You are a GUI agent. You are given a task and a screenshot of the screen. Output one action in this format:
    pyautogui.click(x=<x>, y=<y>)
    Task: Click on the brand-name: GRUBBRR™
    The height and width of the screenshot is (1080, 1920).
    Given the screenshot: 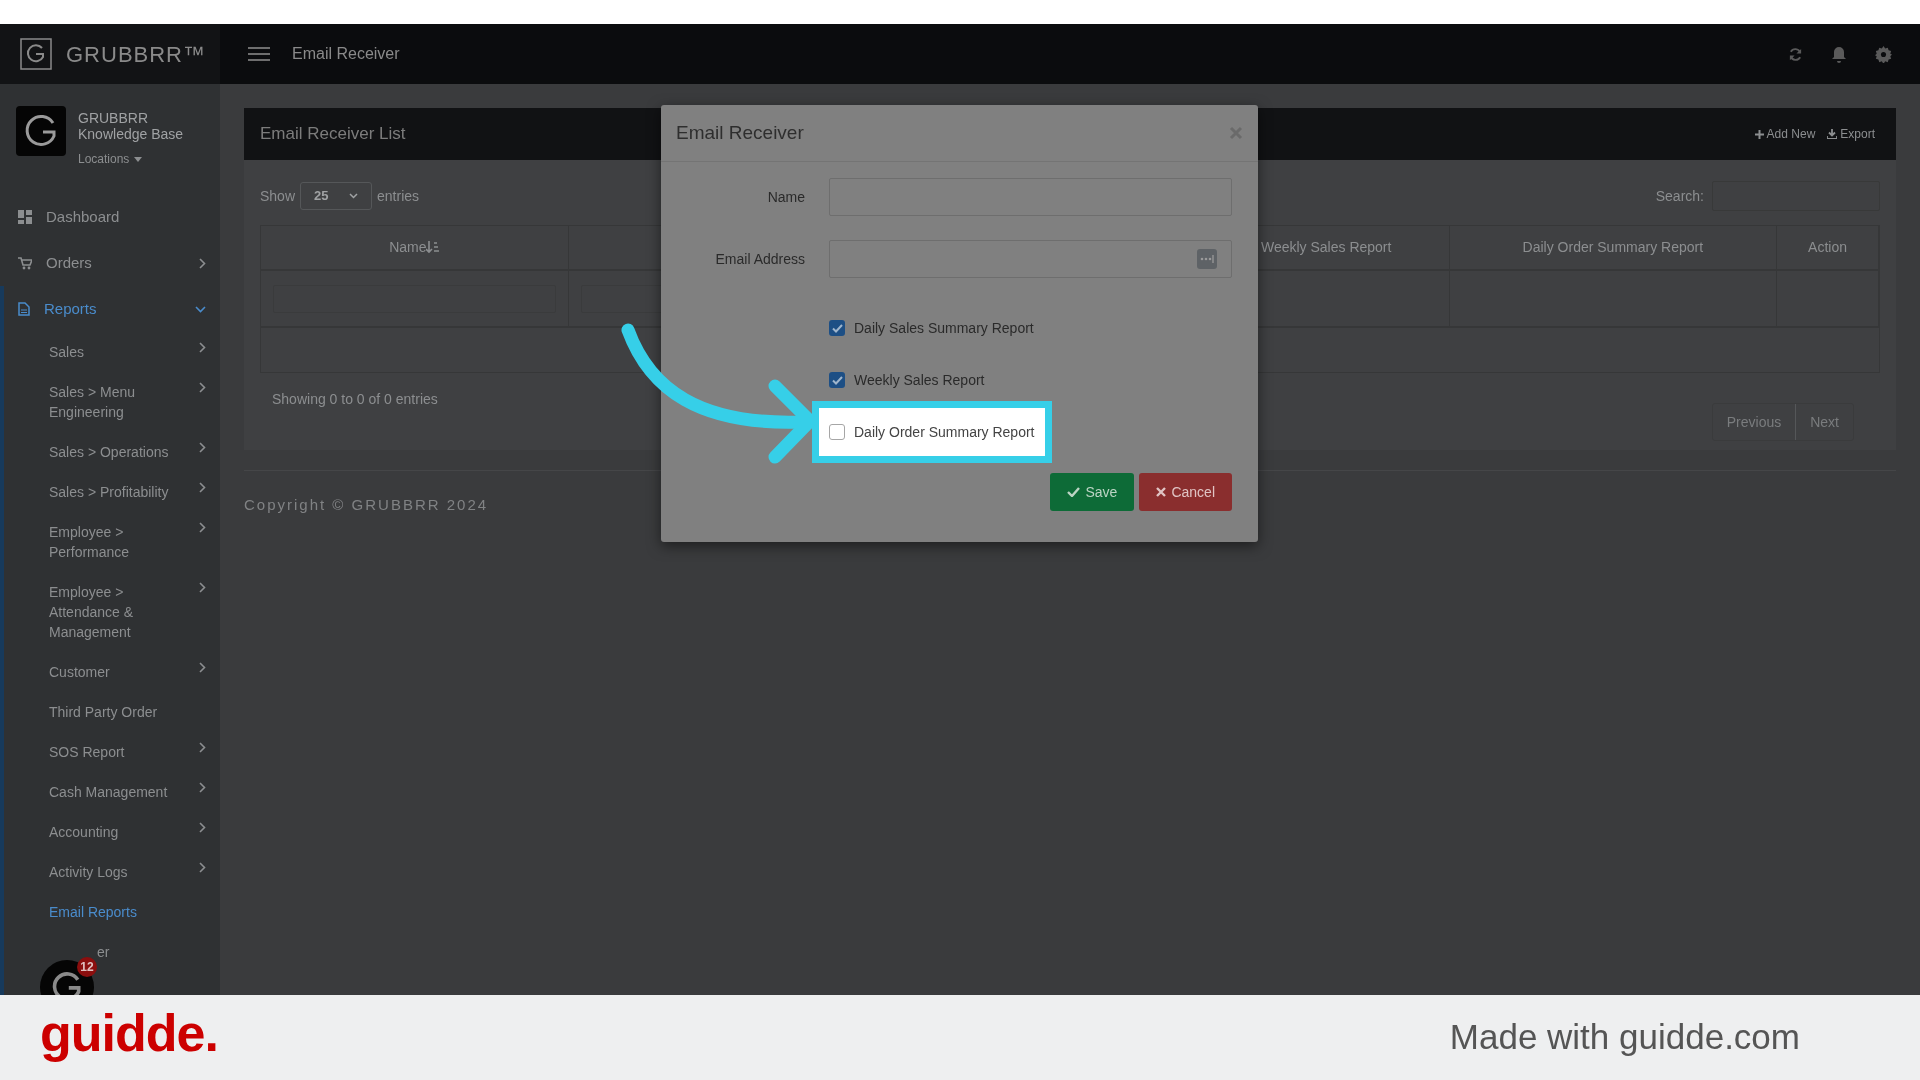 What is the action you would take?
    pyautogui.click(x=136, y=54)
    